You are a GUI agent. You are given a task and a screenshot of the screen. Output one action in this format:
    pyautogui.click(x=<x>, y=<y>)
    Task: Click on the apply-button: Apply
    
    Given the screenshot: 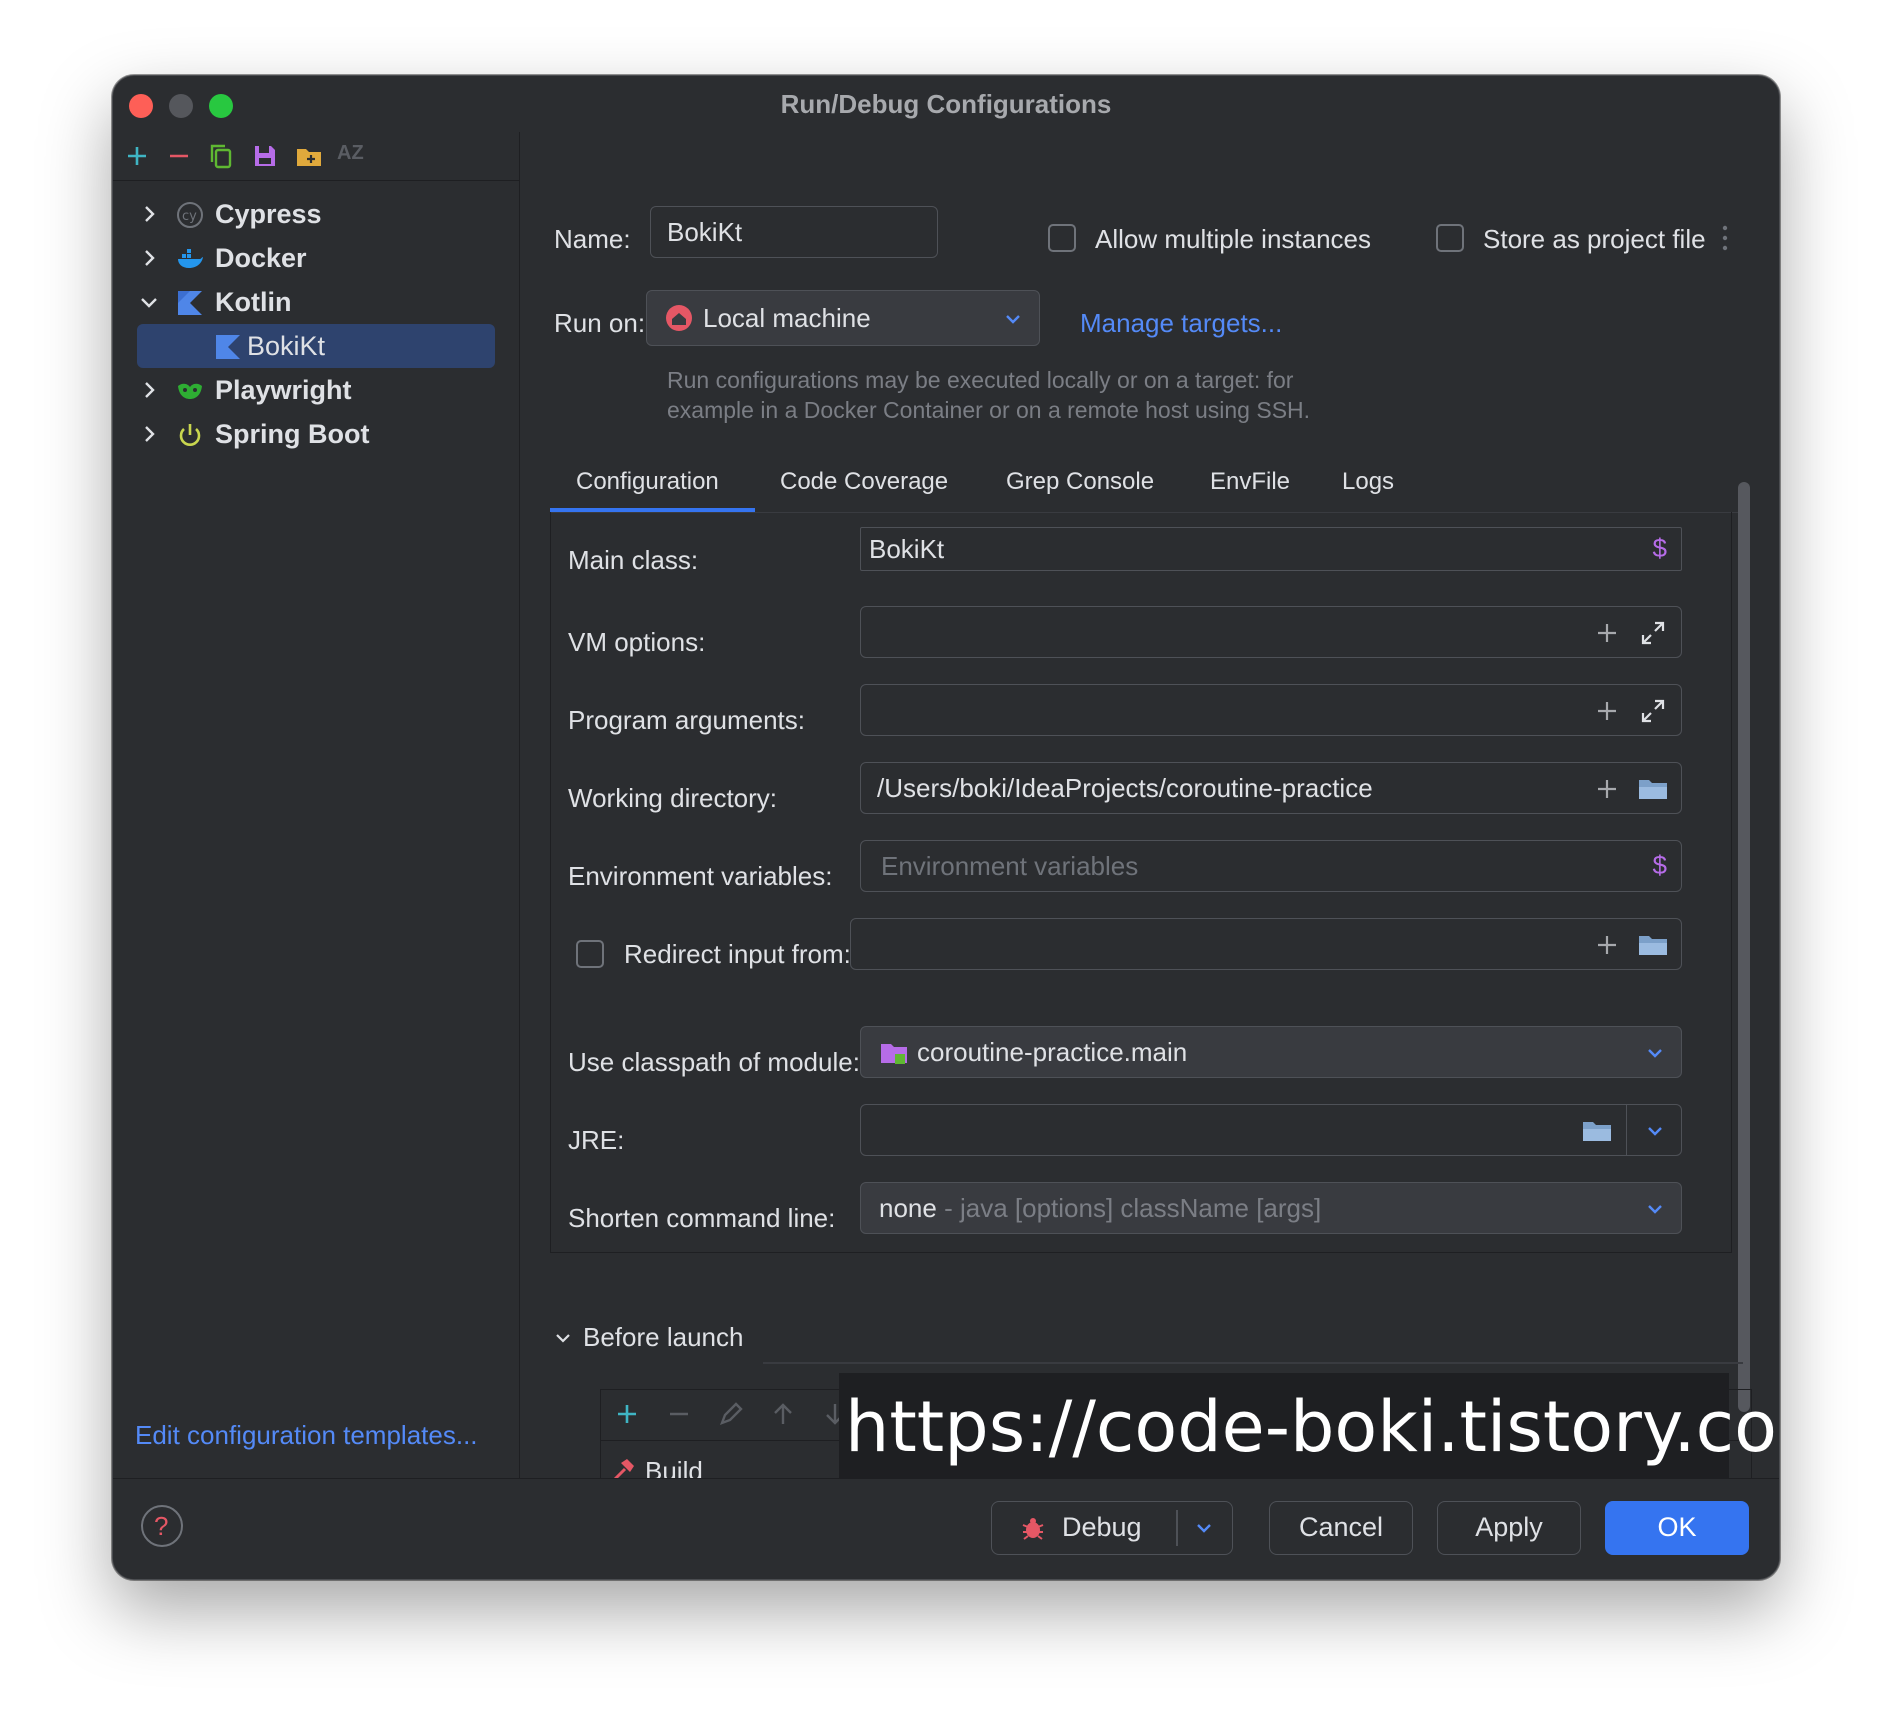 What is the action you would take?
    pyautogui.click(x=1509, y=1528)
    